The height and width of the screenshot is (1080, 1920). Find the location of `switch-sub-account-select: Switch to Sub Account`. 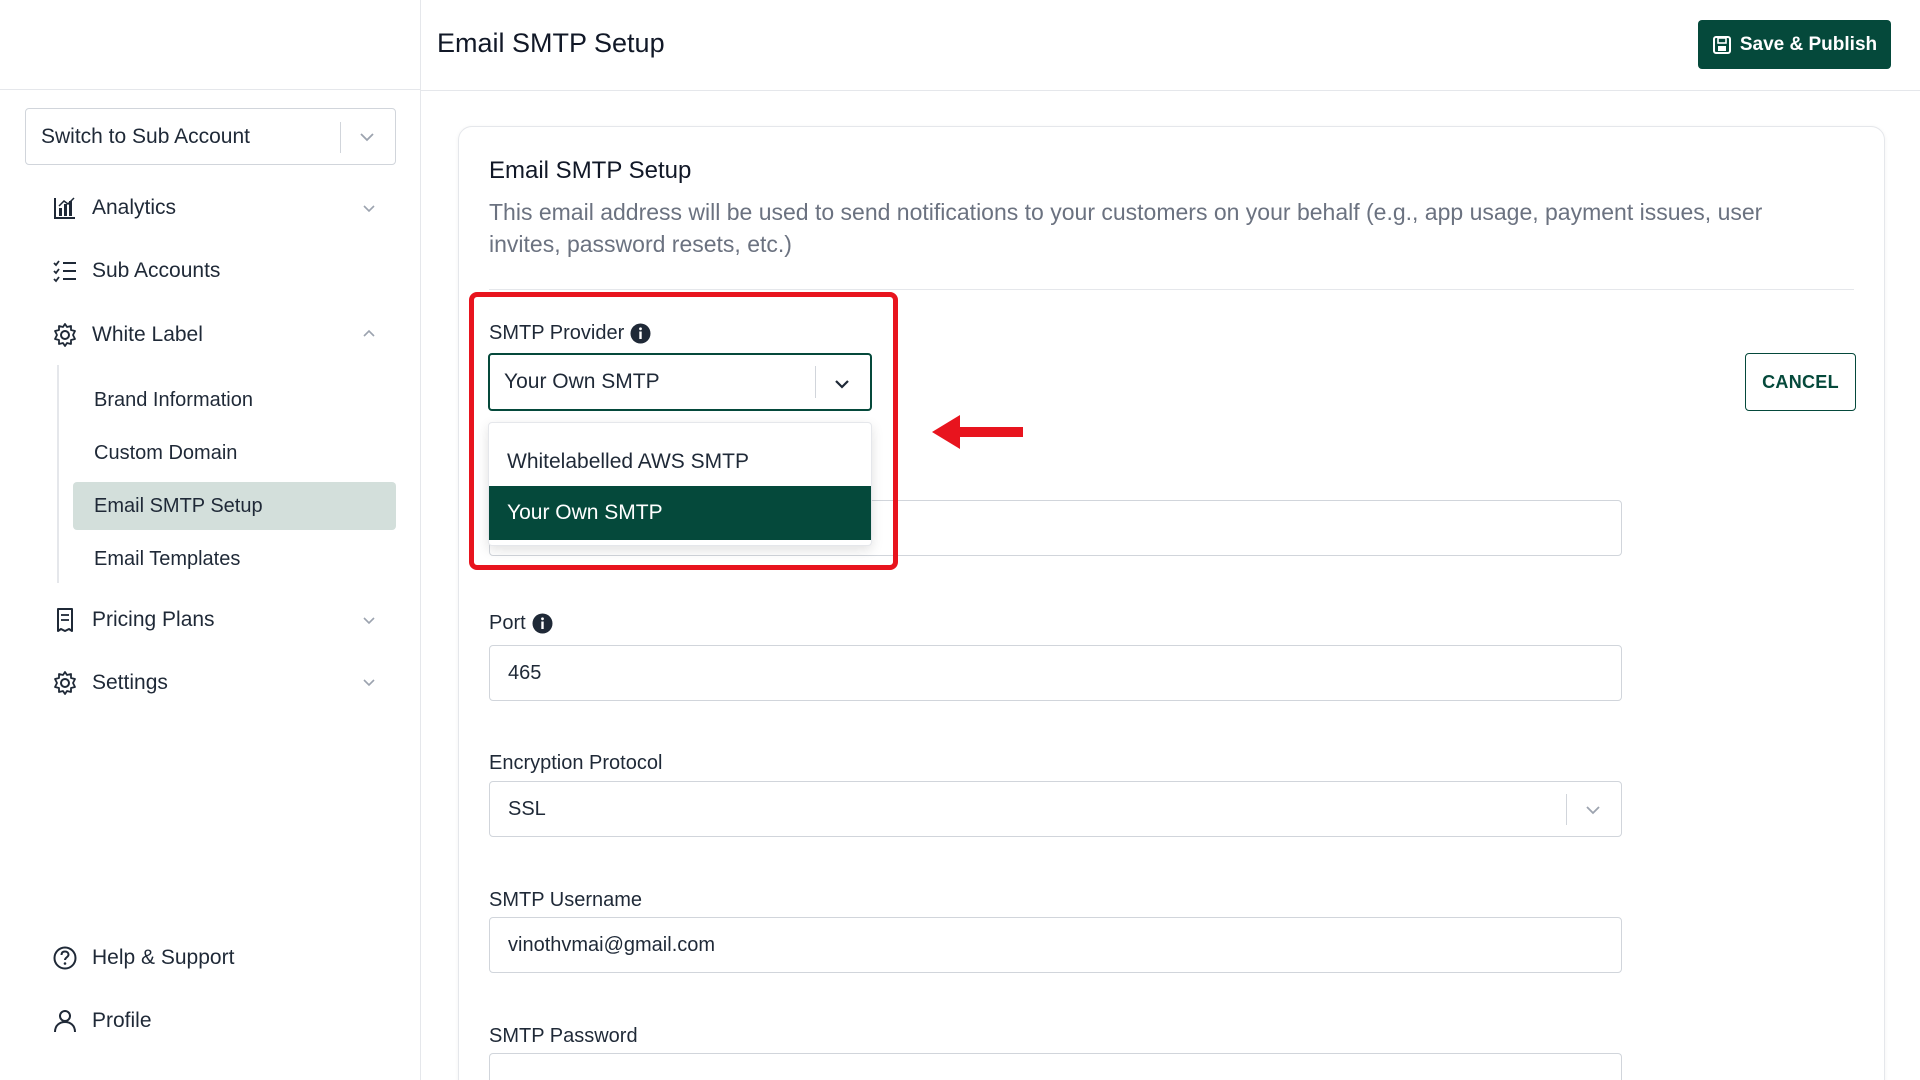

switch-sub-account-select: Switch to Sub Account is located at coordinates (210, 136).